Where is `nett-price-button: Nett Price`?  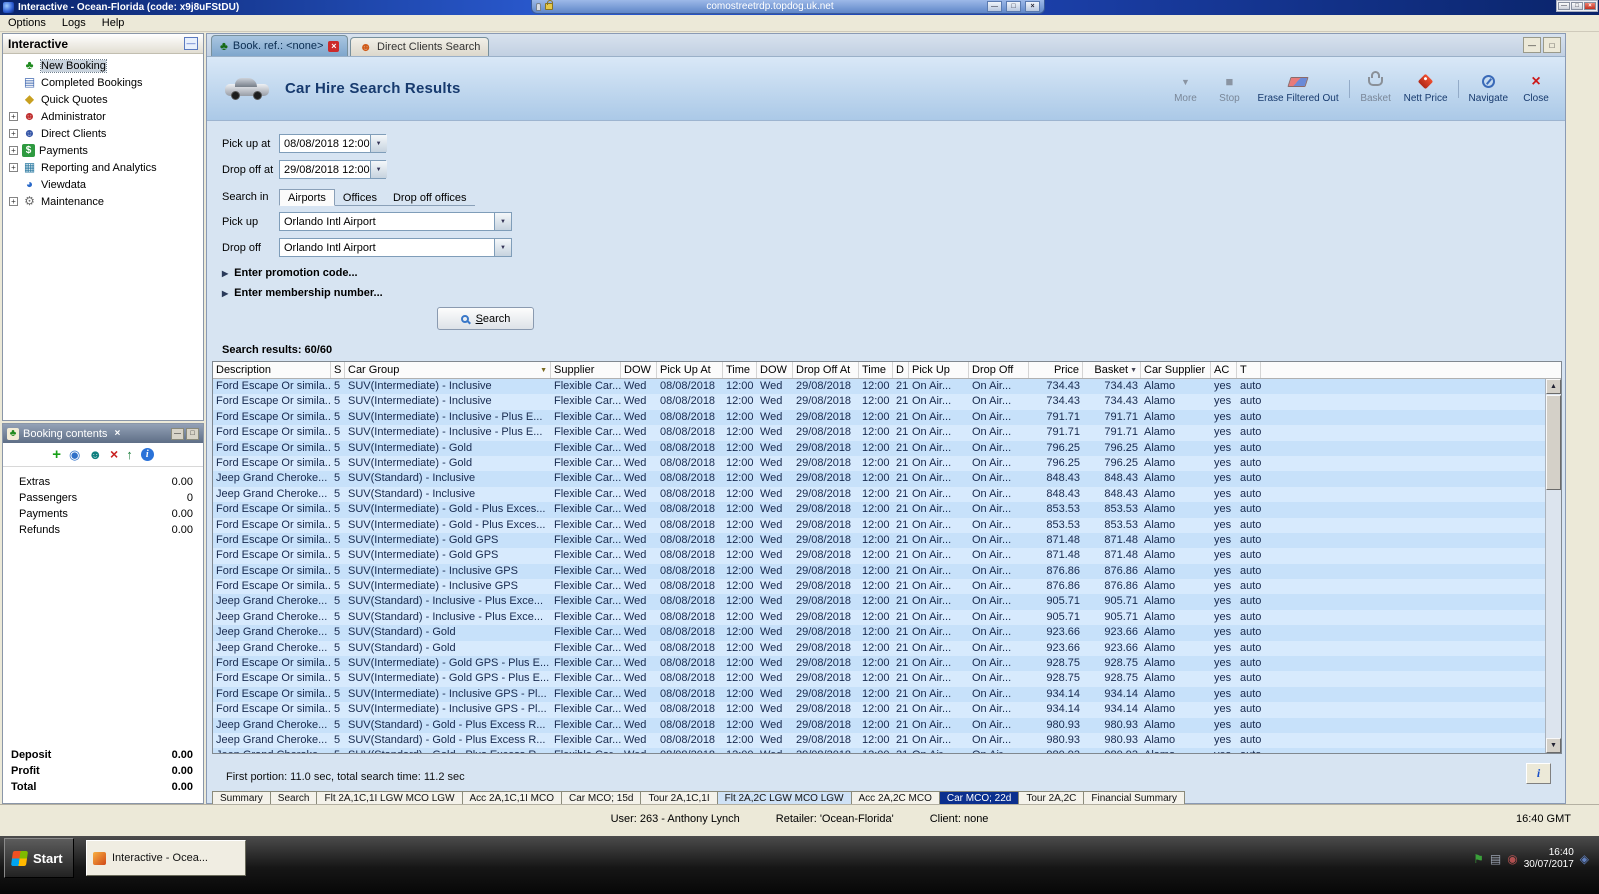 nett-price-button: Nett Price is located at coordinates (1426, 89).